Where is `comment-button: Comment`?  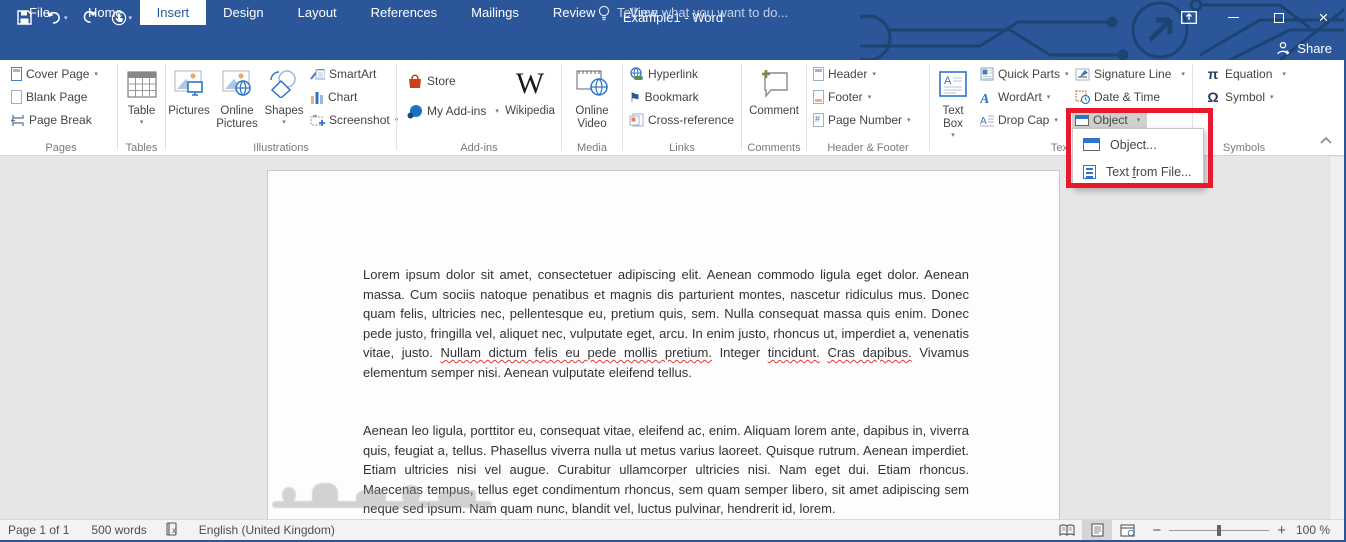 comment-button: Comment is located at coordinates (774, 107).